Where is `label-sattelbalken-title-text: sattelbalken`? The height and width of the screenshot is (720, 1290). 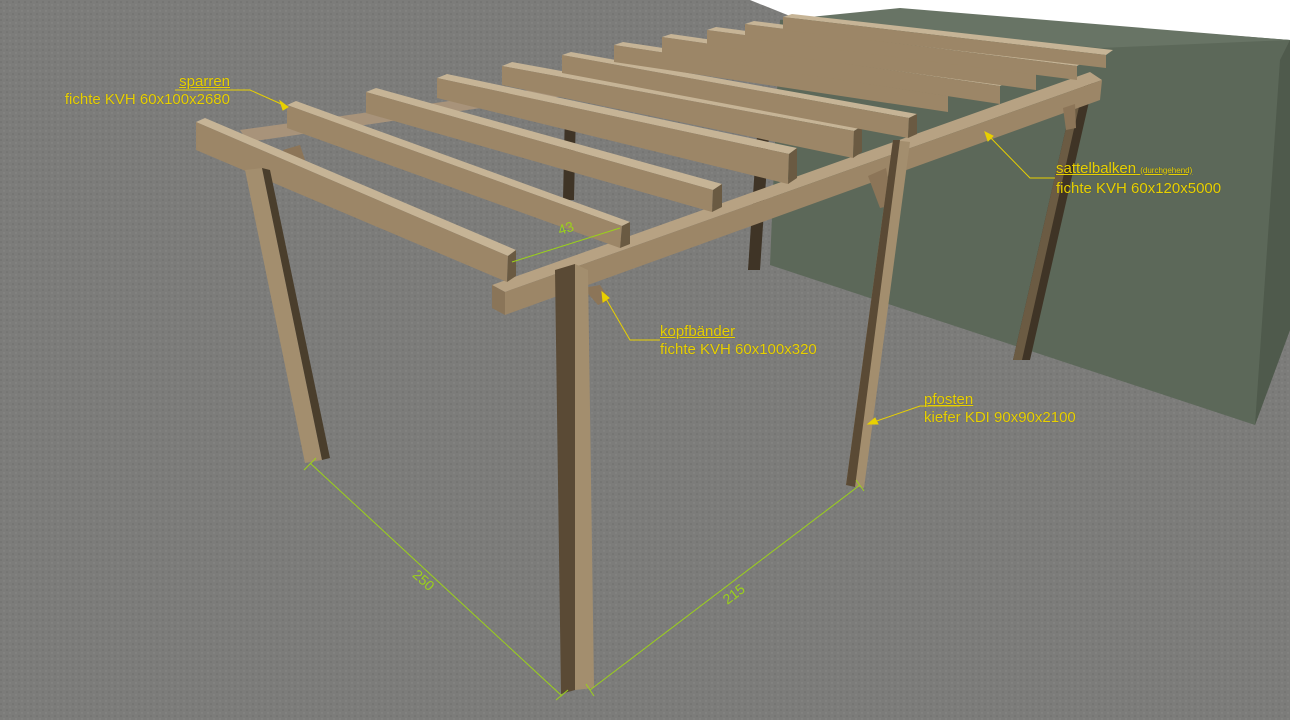
label-sattelbalken-title-text: sattelbalken is located at coordinates (1096, 168).